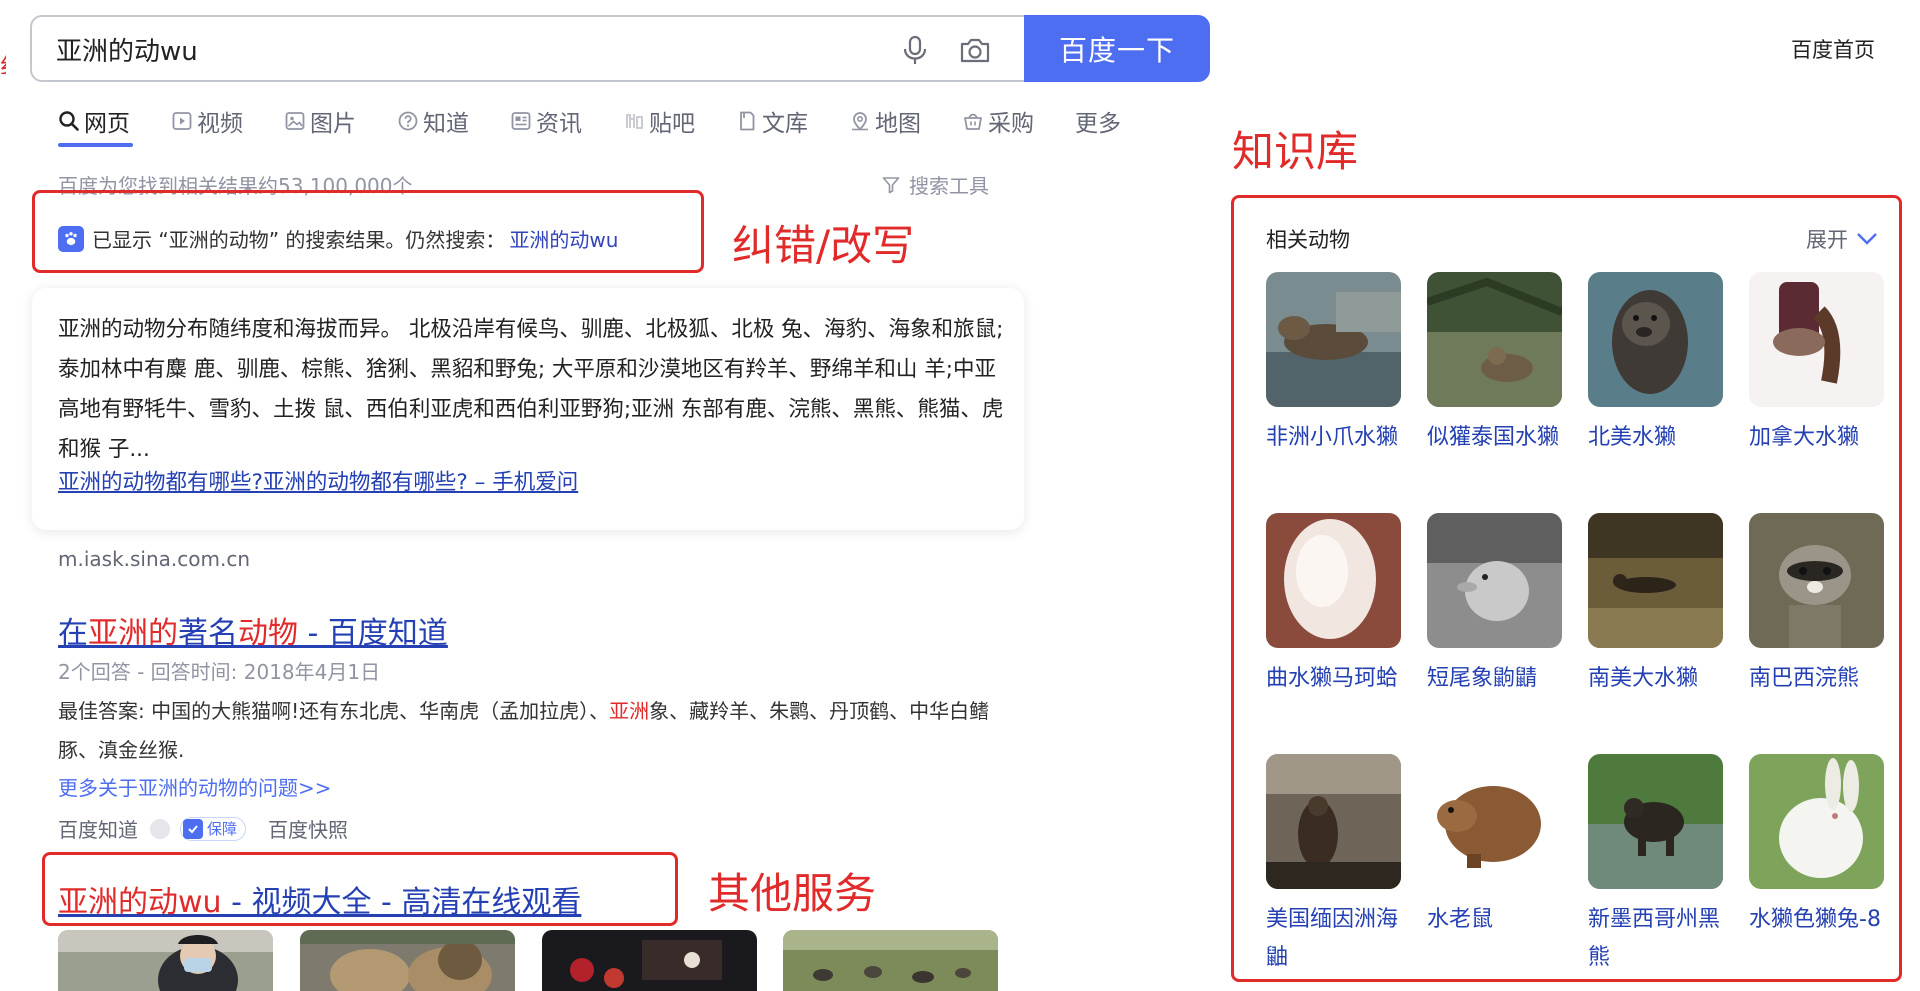 The height and width of the screenshot is (991, 1920). What do you see at coordinates (1308, 240) in the screenshot?
I see `knowledge-panel-heading: 相关动物` at bounding box center [1308, 240].